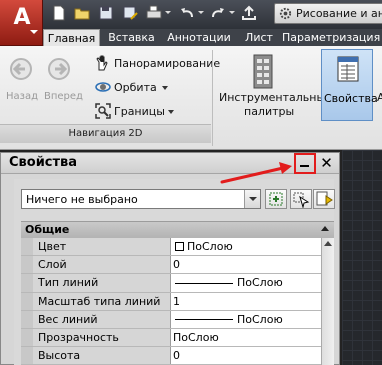 The width and height of the screenshot is (382, 365). What do you see at coordinates (379, 97) in the screenshot?
I see `truncated-ribbon-item: А` at bounding box center [379, 97].